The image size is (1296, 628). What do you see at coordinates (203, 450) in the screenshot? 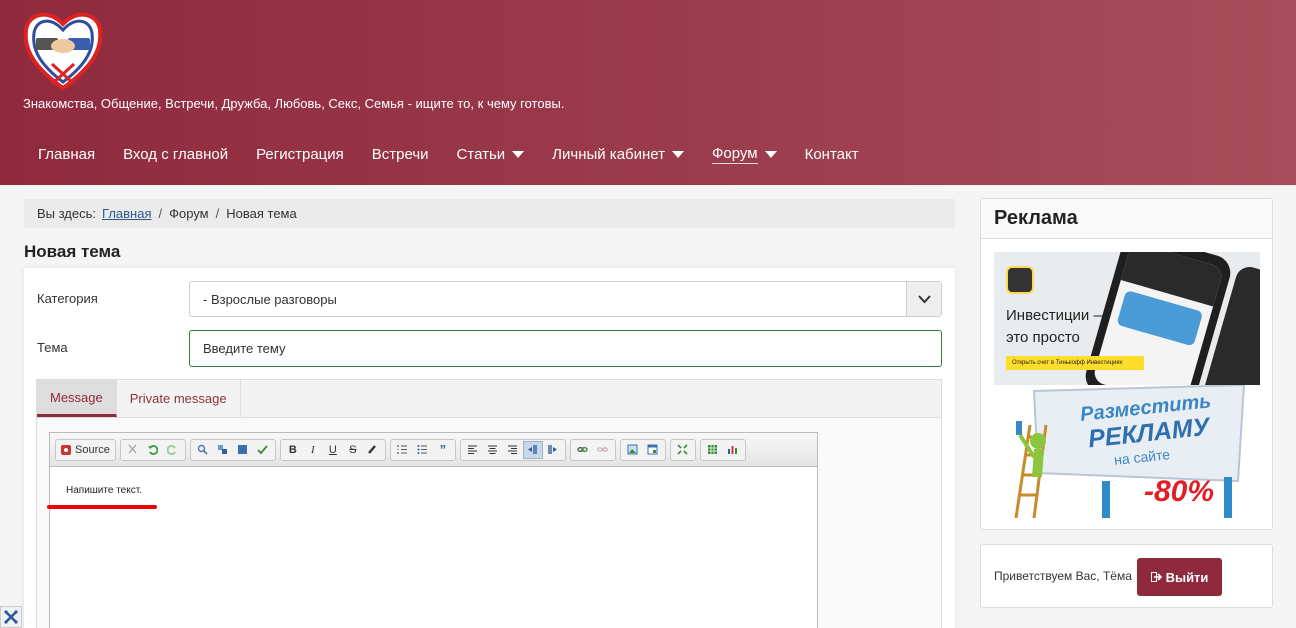
I see `find-icon` at bounding box center [203, 450].